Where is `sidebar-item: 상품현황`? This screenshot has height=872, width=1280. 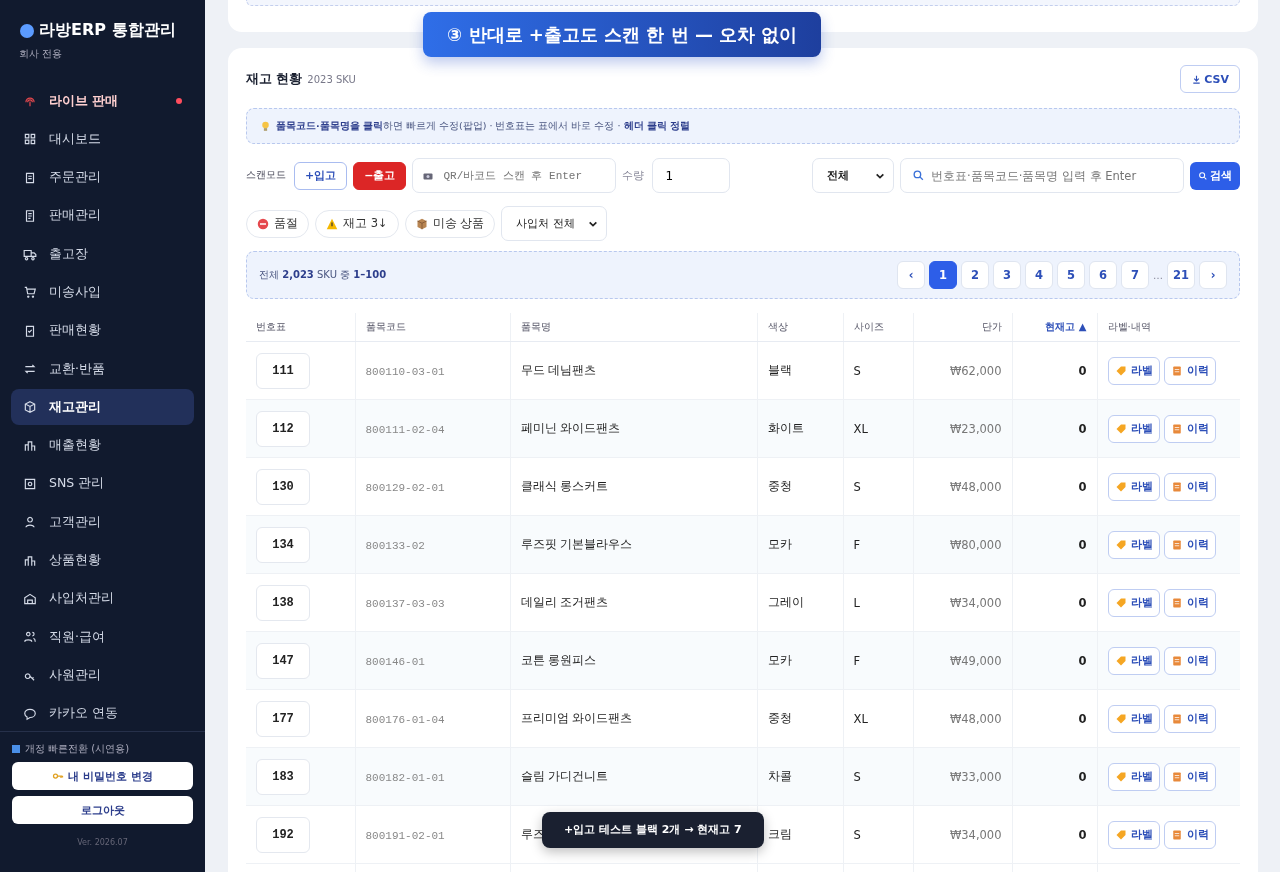 sidebar-item: 상품현황 is located at coordinates (102, 560).